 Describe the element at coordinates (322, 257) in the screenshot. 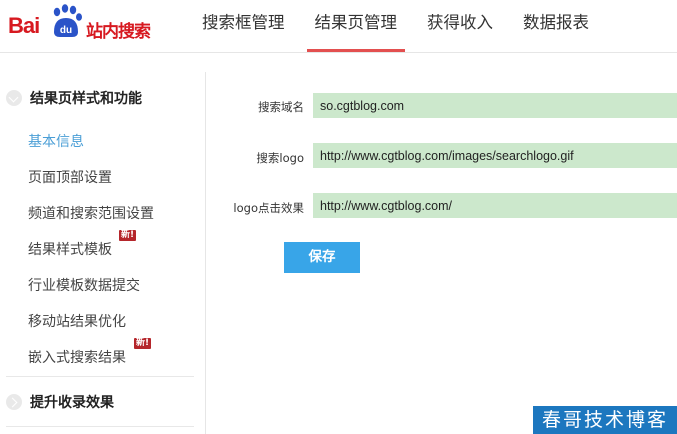

I see `save-button: 保存` at that location.